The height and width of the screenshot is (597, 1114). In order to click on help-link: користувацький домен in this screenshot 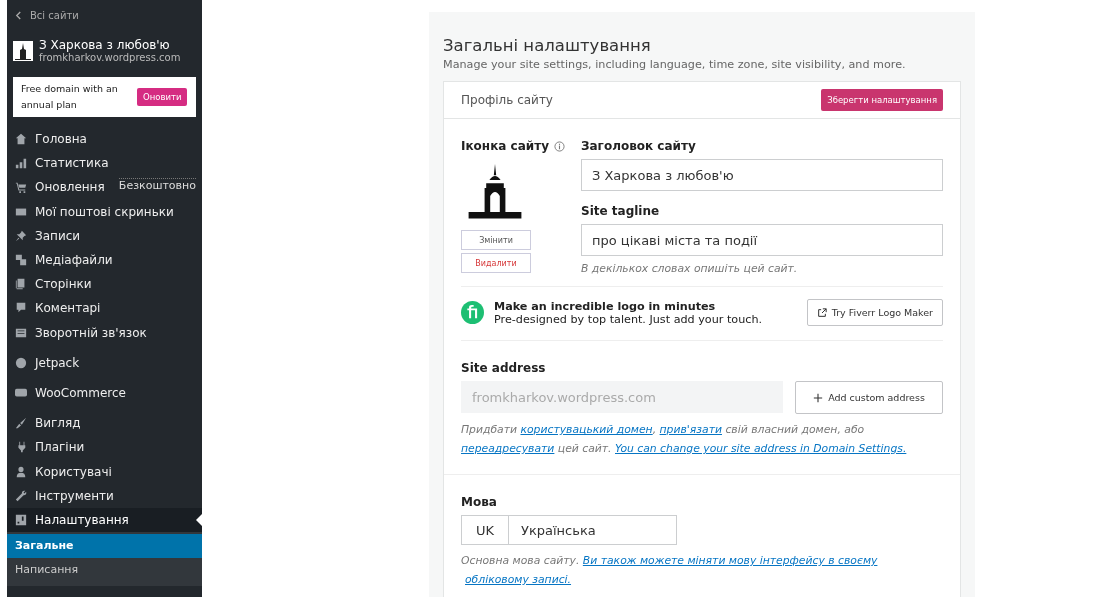, I will do `click(586, 429)`.